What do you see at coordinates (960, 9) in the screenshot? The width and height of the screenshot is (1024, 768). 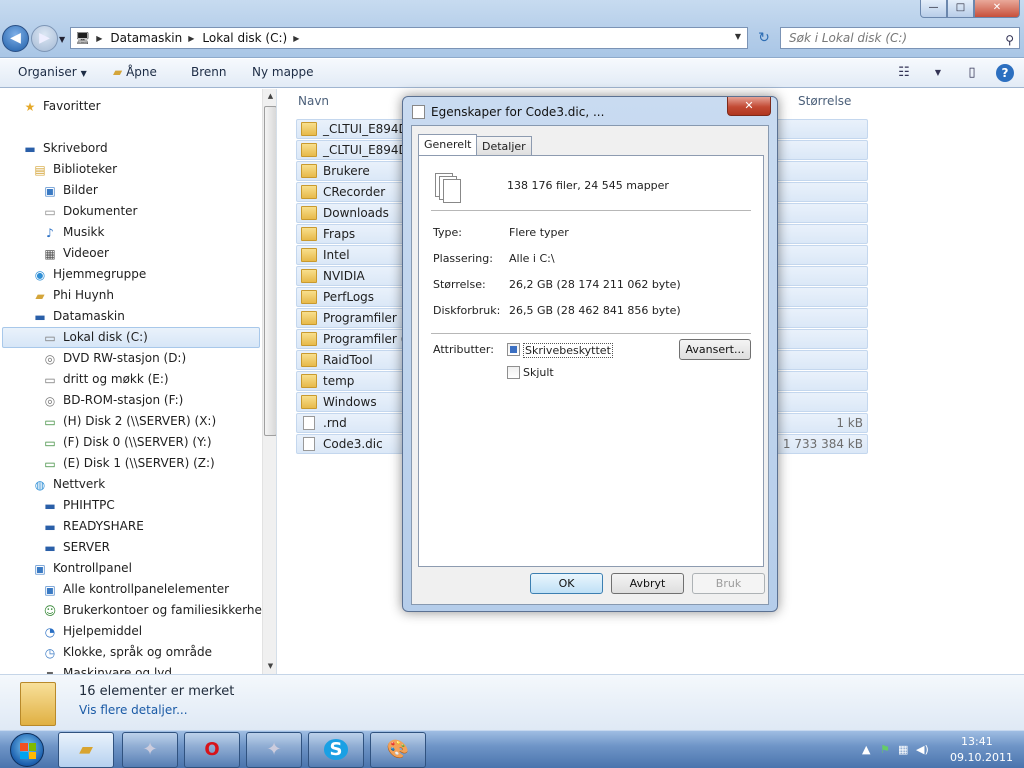 I see `maximize-button: □` at bounding box center [960, 9].